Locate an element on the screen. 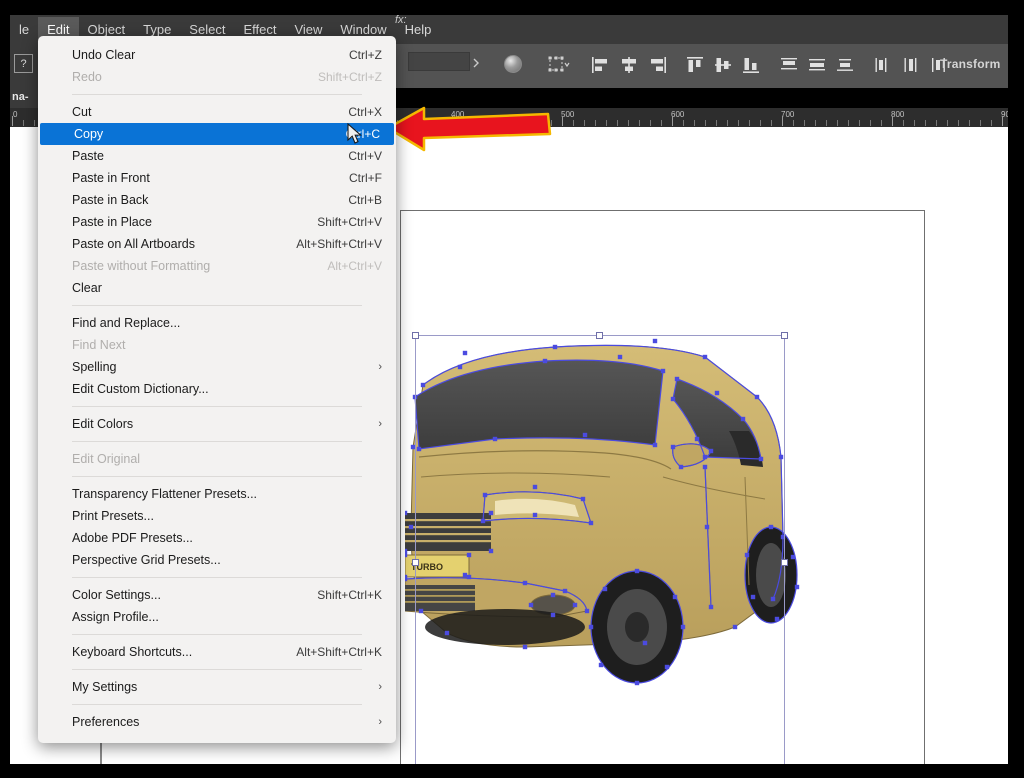  align-top-icon is located at coordinates (695, 65).